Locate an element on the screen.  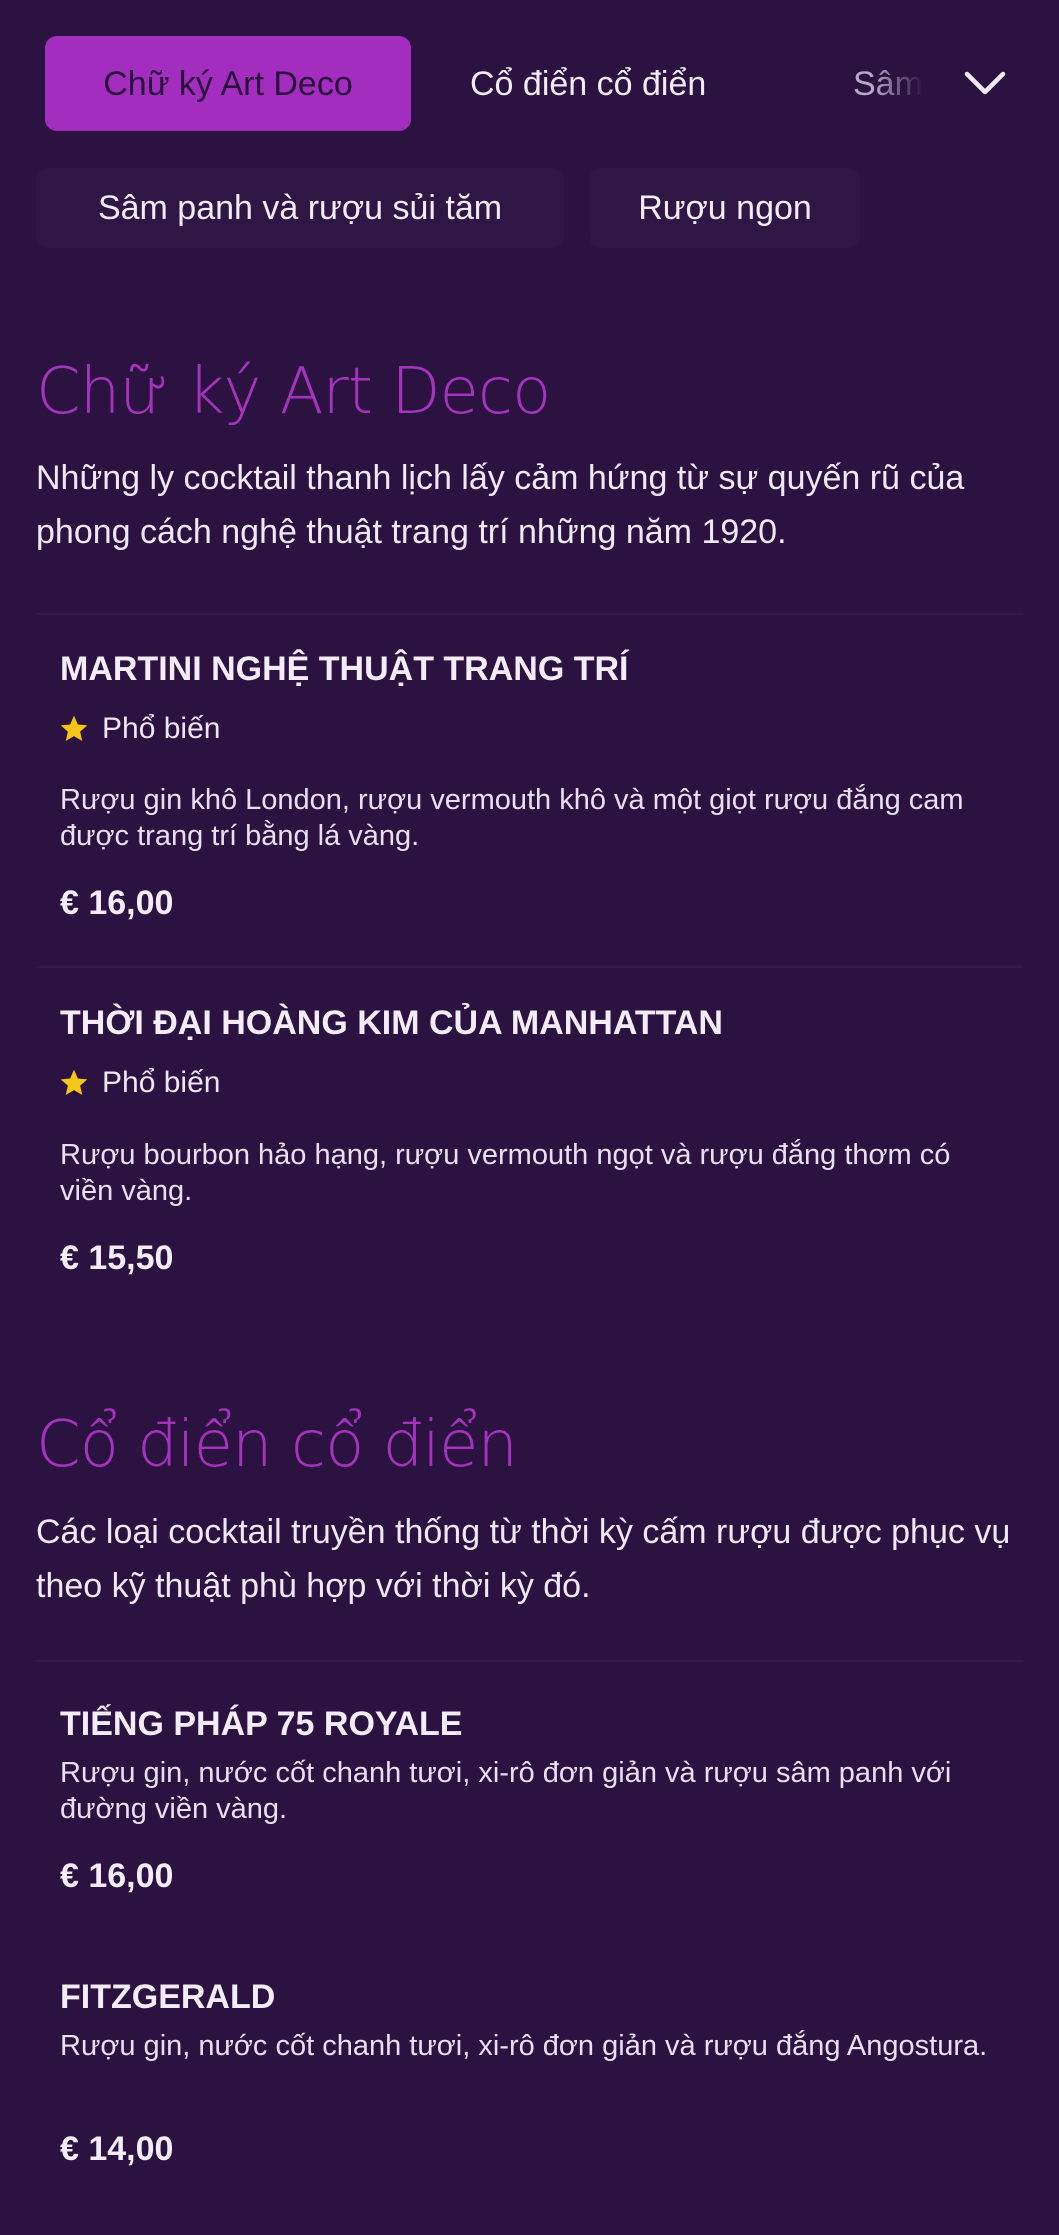
tab-label: Rượu ngon is located at coordinates (725, 208).